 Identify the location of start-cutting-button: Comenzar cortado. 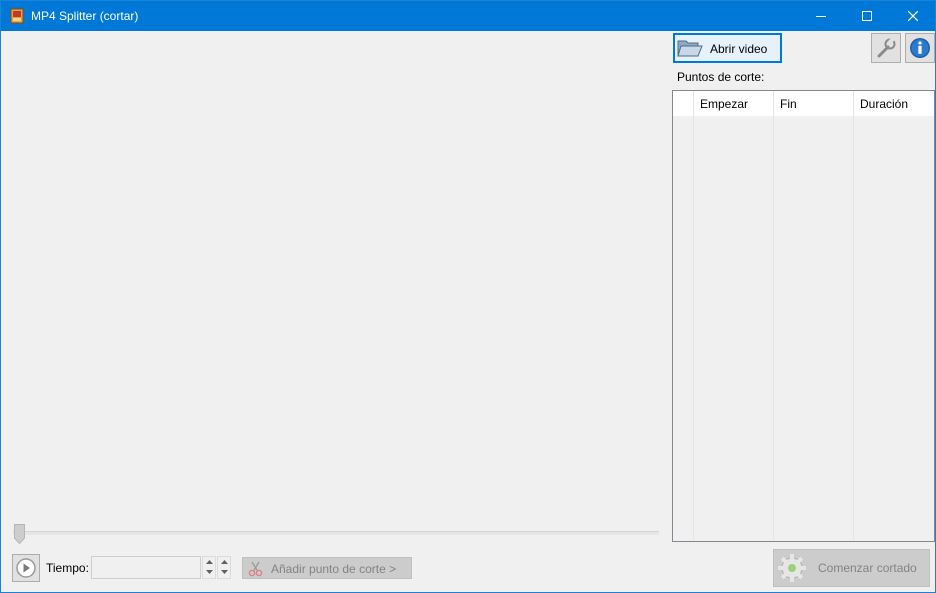
(851, 568).